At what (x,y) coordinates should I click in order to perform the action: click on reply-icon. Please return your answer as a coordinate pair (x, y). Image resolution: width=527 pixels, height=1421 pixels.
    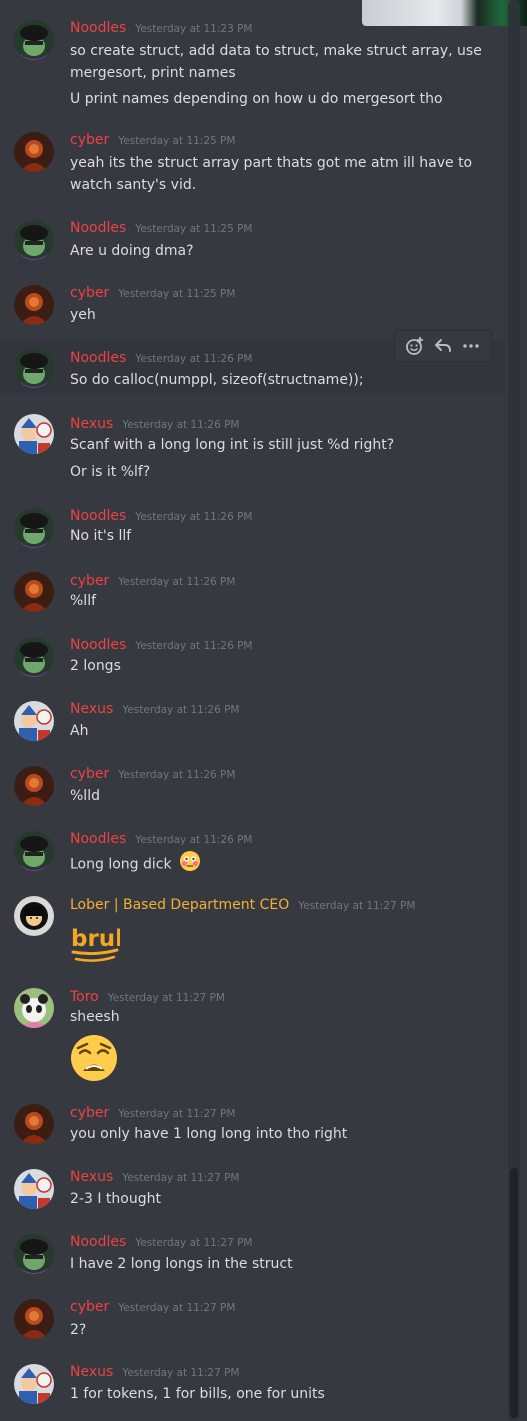
    Looking at the image, I should click on (443, 346).